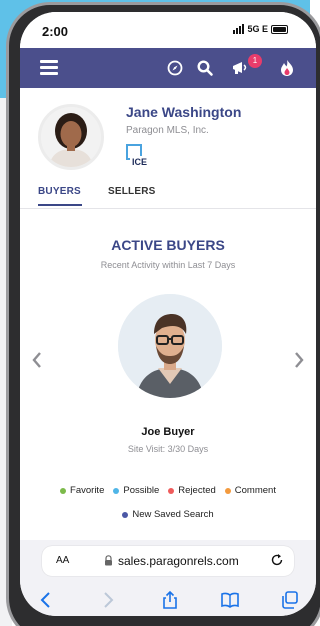  I want to click on activity-legend-row-2: New Saved Search, so click(168, 514).